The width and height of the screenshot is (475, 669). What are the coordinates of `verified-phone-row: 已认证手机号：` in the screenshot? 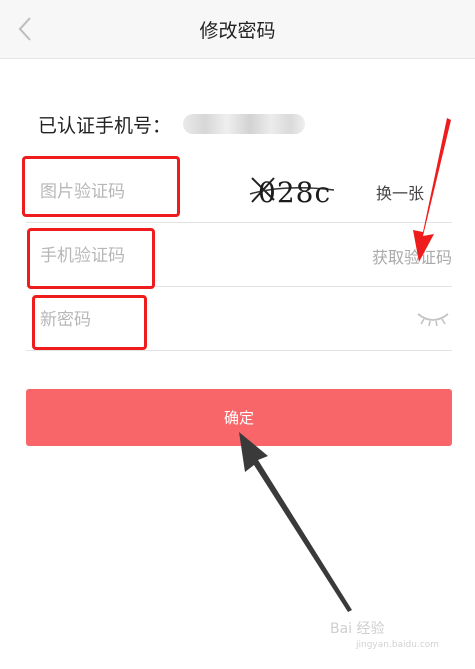 It's located at (172, 124).